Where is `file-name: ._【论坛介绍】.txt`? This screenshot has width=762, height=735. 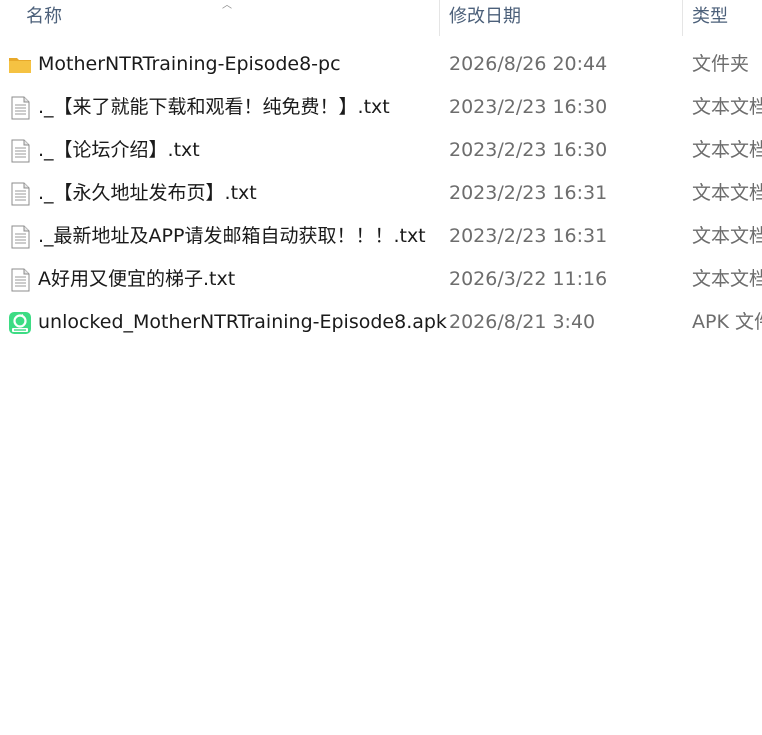 file-name: ._【论坛介绍】.txt is located at coordinates (119, 150).